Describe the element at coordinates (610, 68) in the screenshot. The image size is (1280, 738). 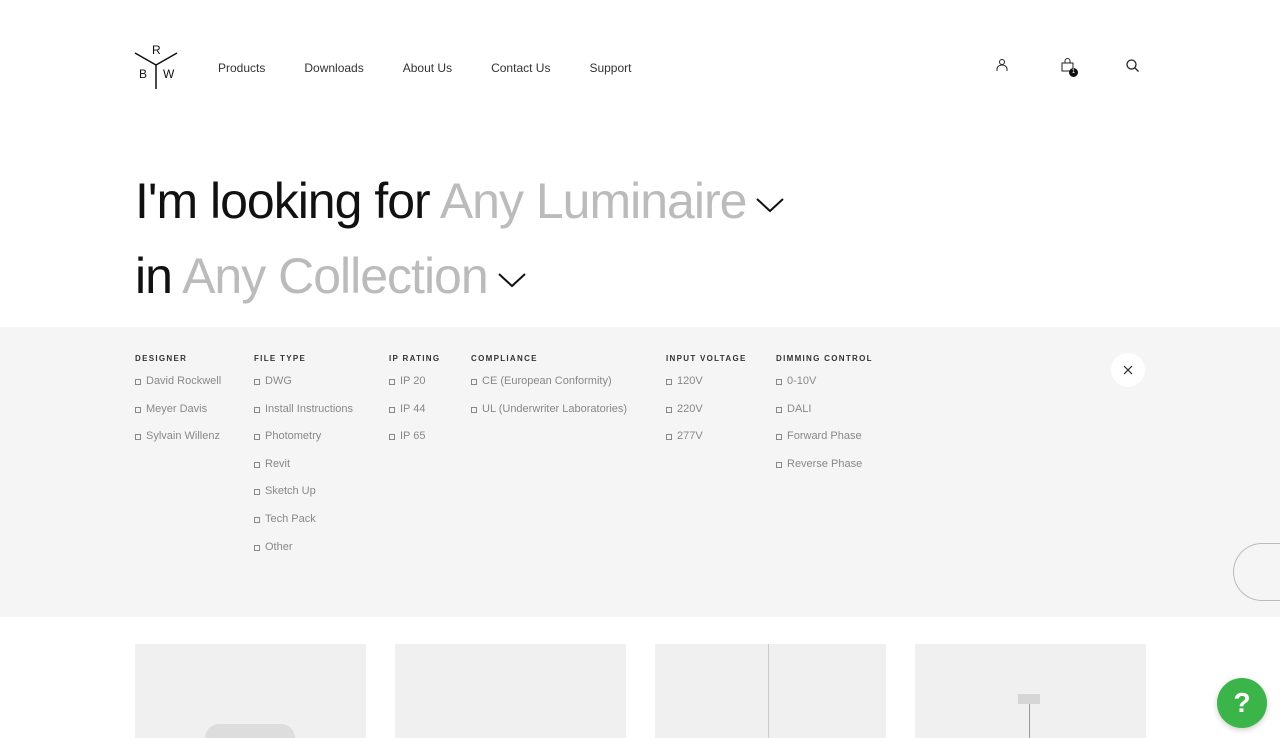
I see `nav-support: Support` at that location.